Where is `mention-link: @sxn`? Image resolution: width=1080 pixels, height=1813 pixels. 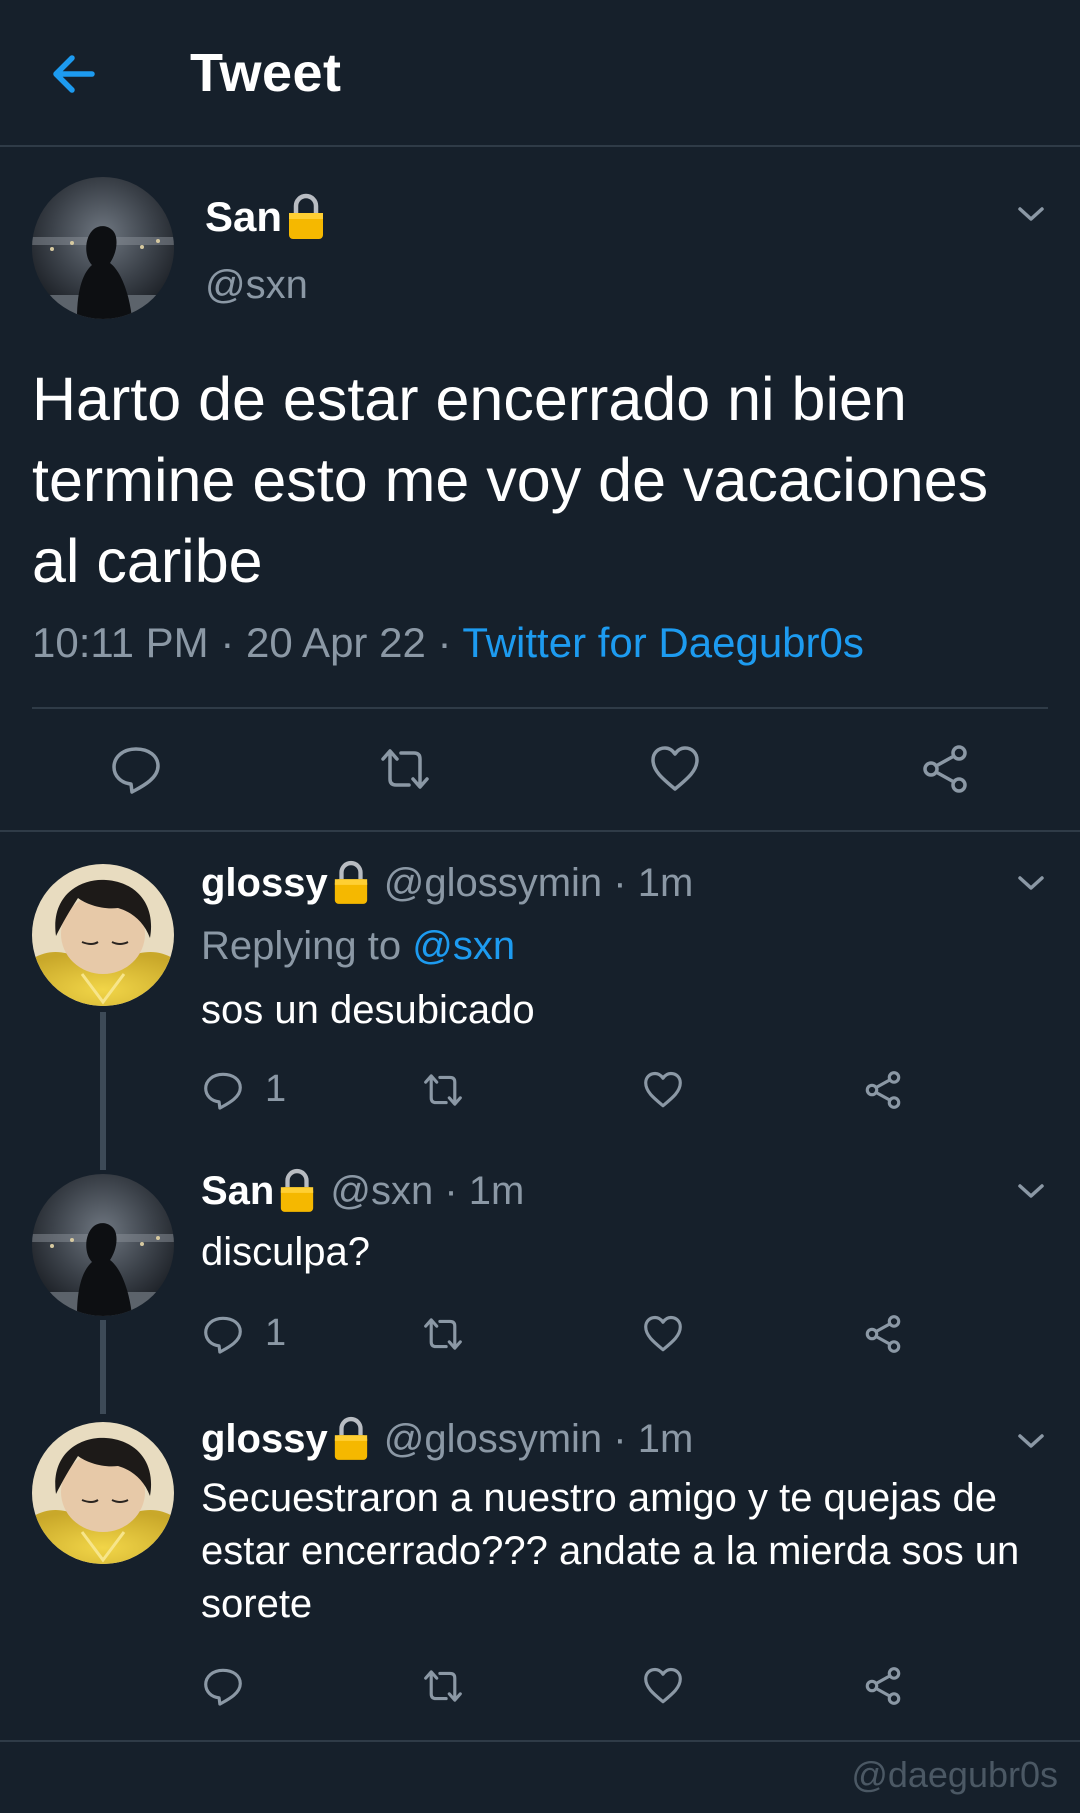 mention-link: @sxn is located at coordinates (463, 946).